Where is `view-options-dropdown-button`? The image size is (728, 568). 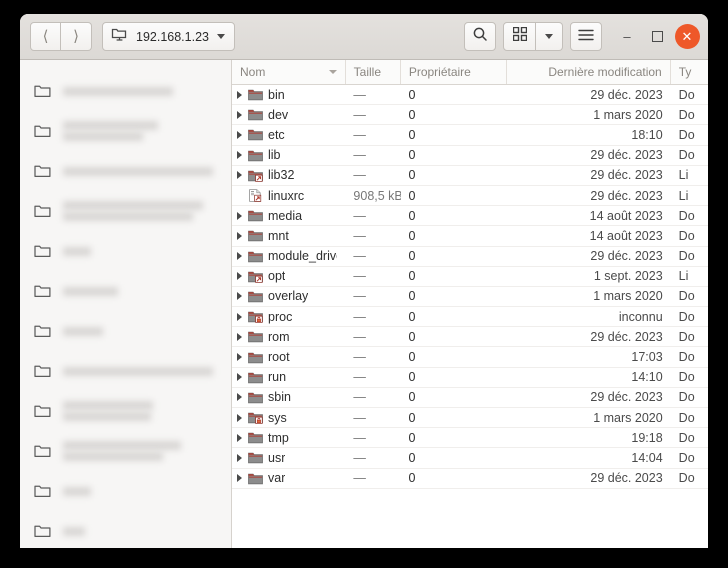
view-options-dropdown-button is located at coordinates (549, 36).